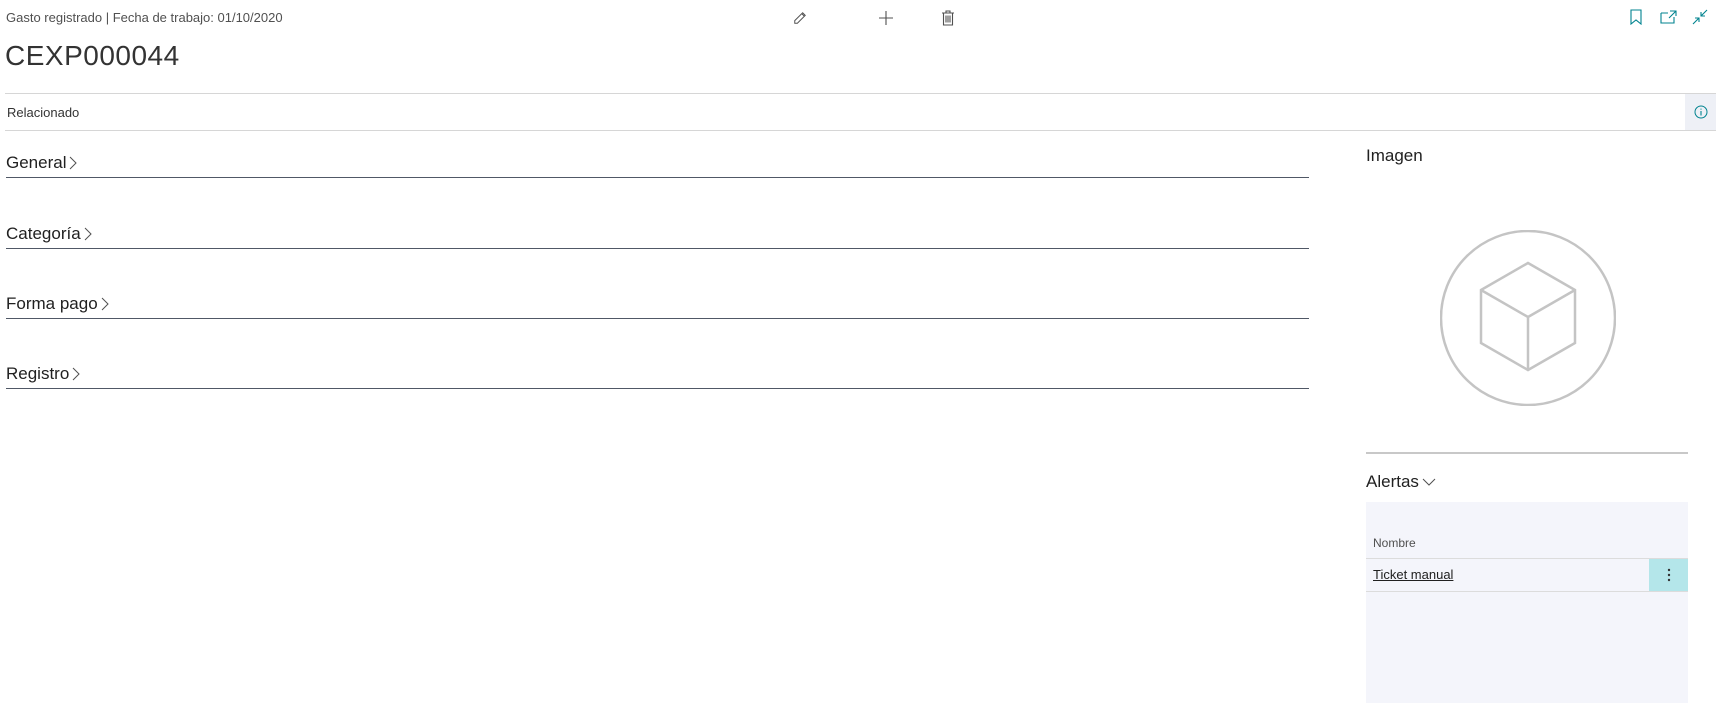 This screenshot has width=1722, height=703. What do you see at coordinates (1429, 482) in the screenshot?
I see `chevron-down-icon` at bounding box center [1429, 482].